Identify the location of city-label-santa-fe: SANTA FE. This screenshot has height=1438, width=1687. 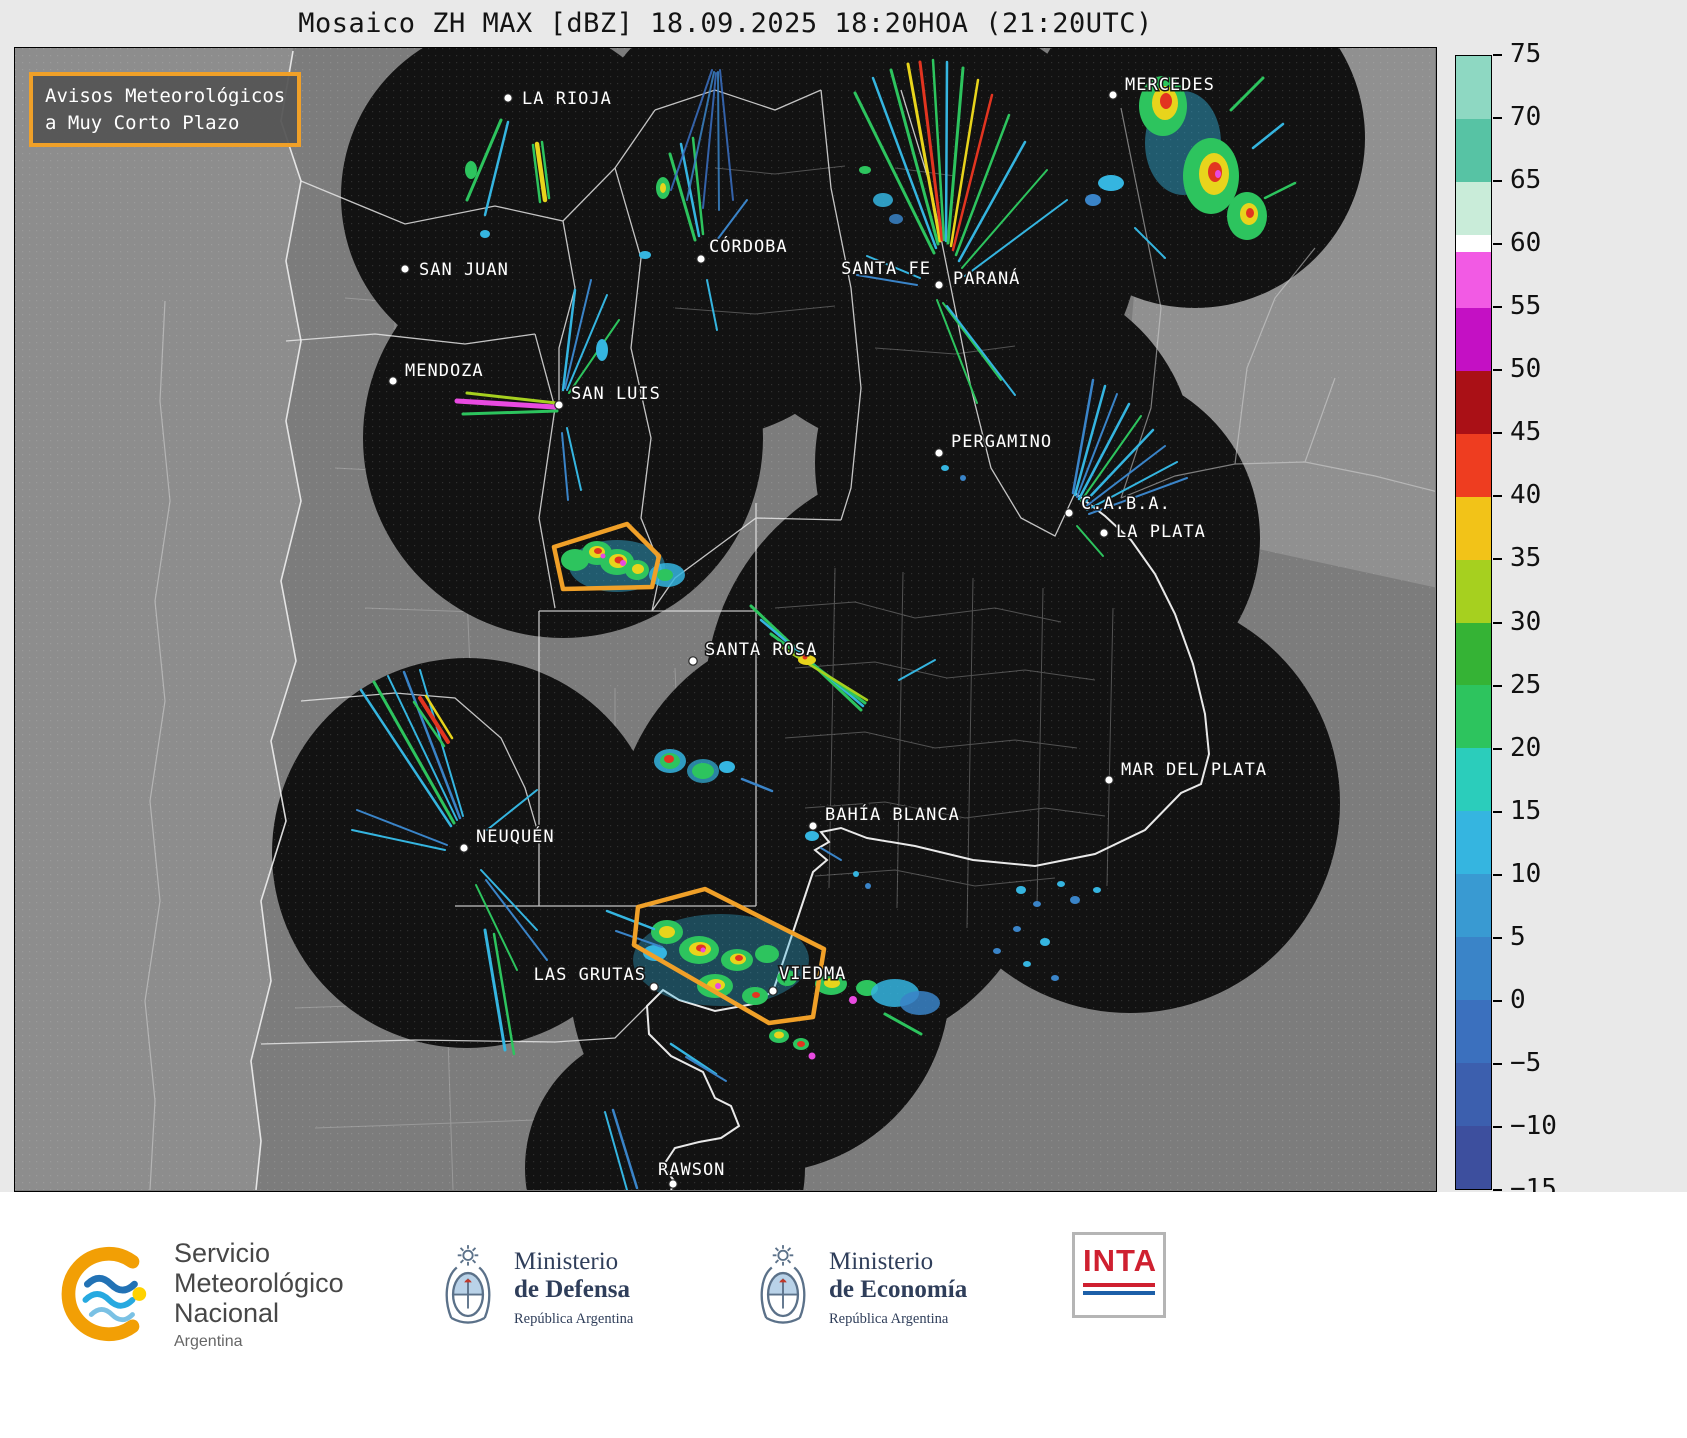
(886, 269).